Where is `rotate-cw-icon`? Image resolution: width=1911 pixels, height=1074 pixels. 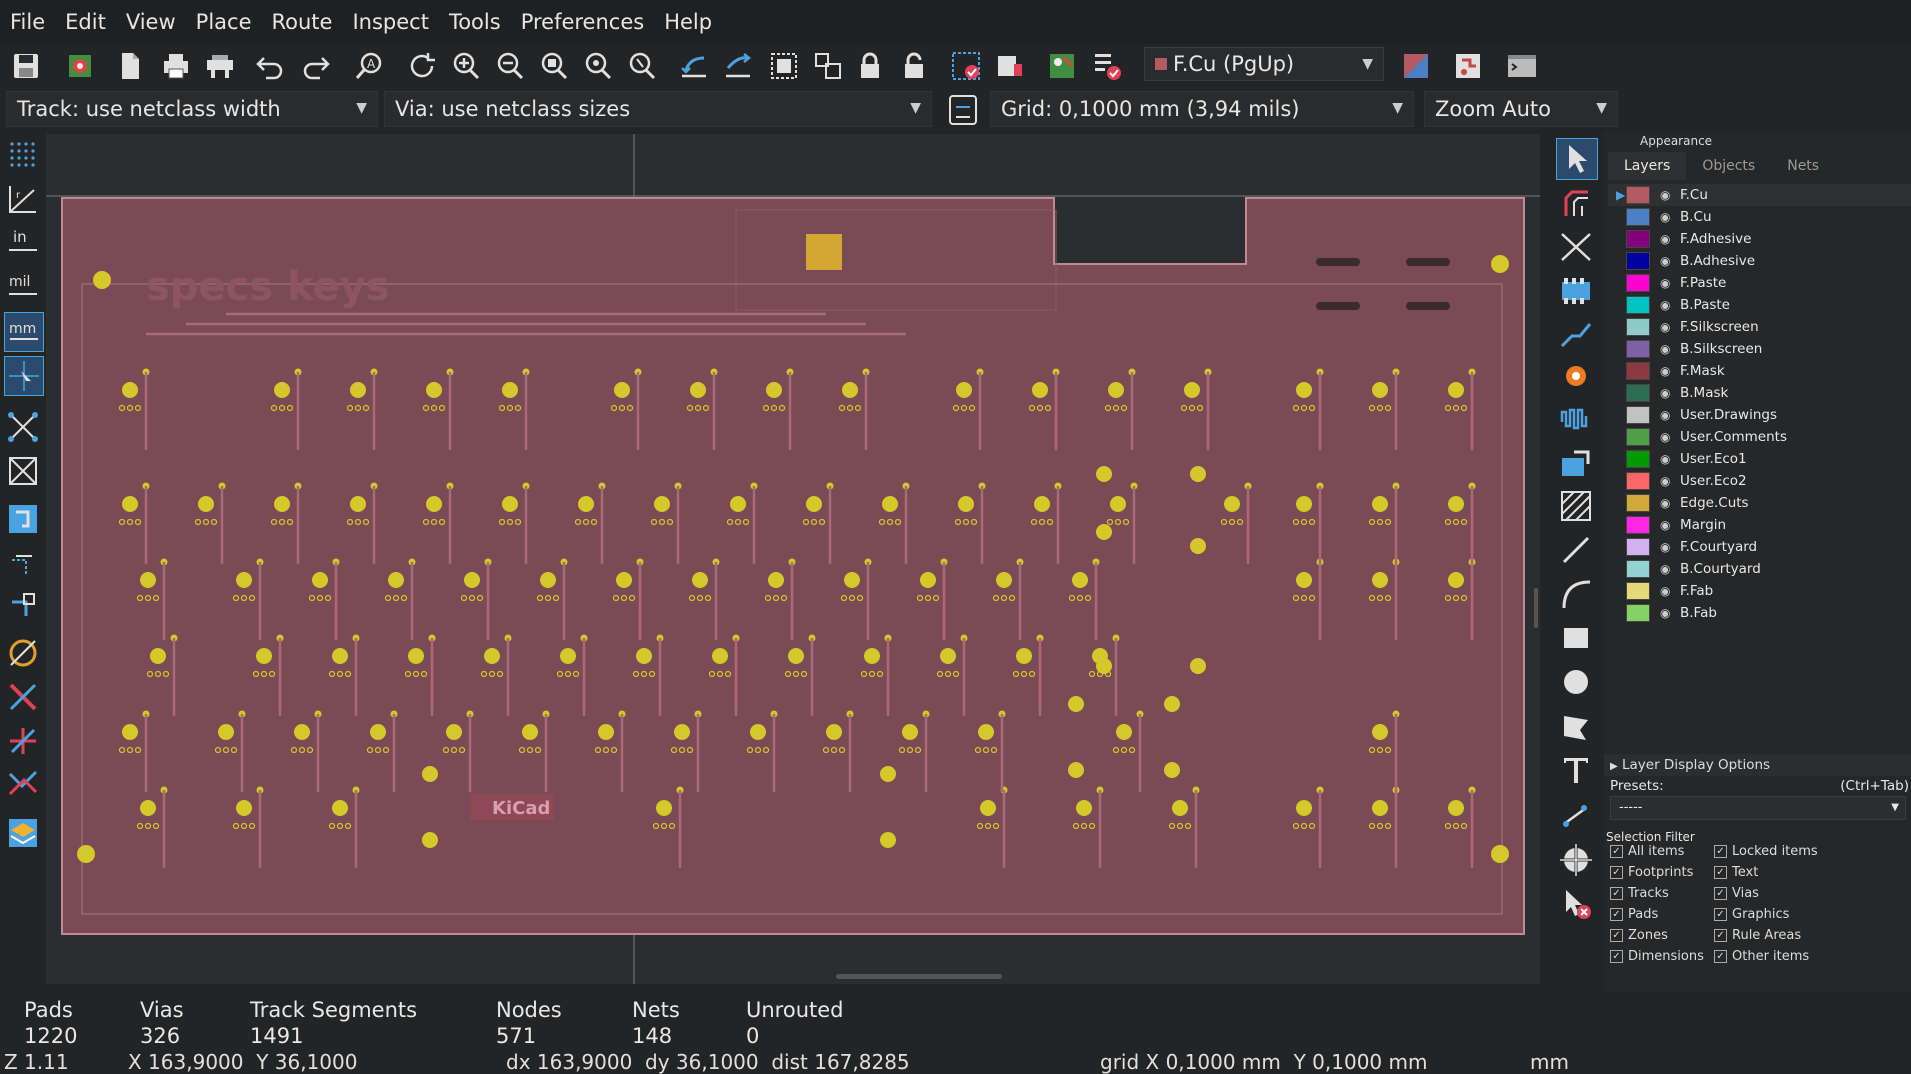 rotate-cw-icon is located at coordinates (738, 66).